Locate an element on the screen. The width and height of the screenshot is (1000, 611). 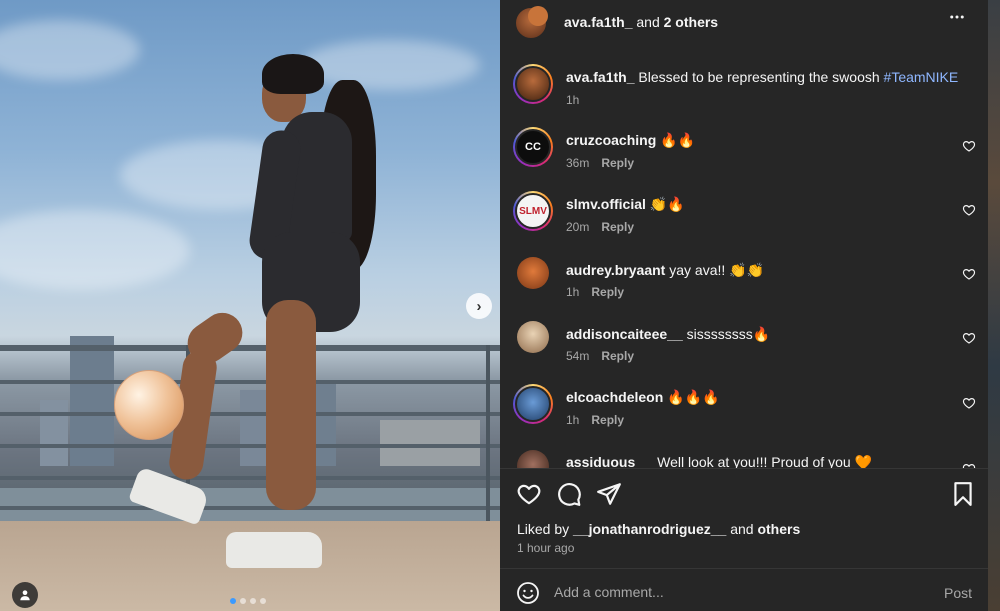
share-icon is located at coordinates (609, 494).